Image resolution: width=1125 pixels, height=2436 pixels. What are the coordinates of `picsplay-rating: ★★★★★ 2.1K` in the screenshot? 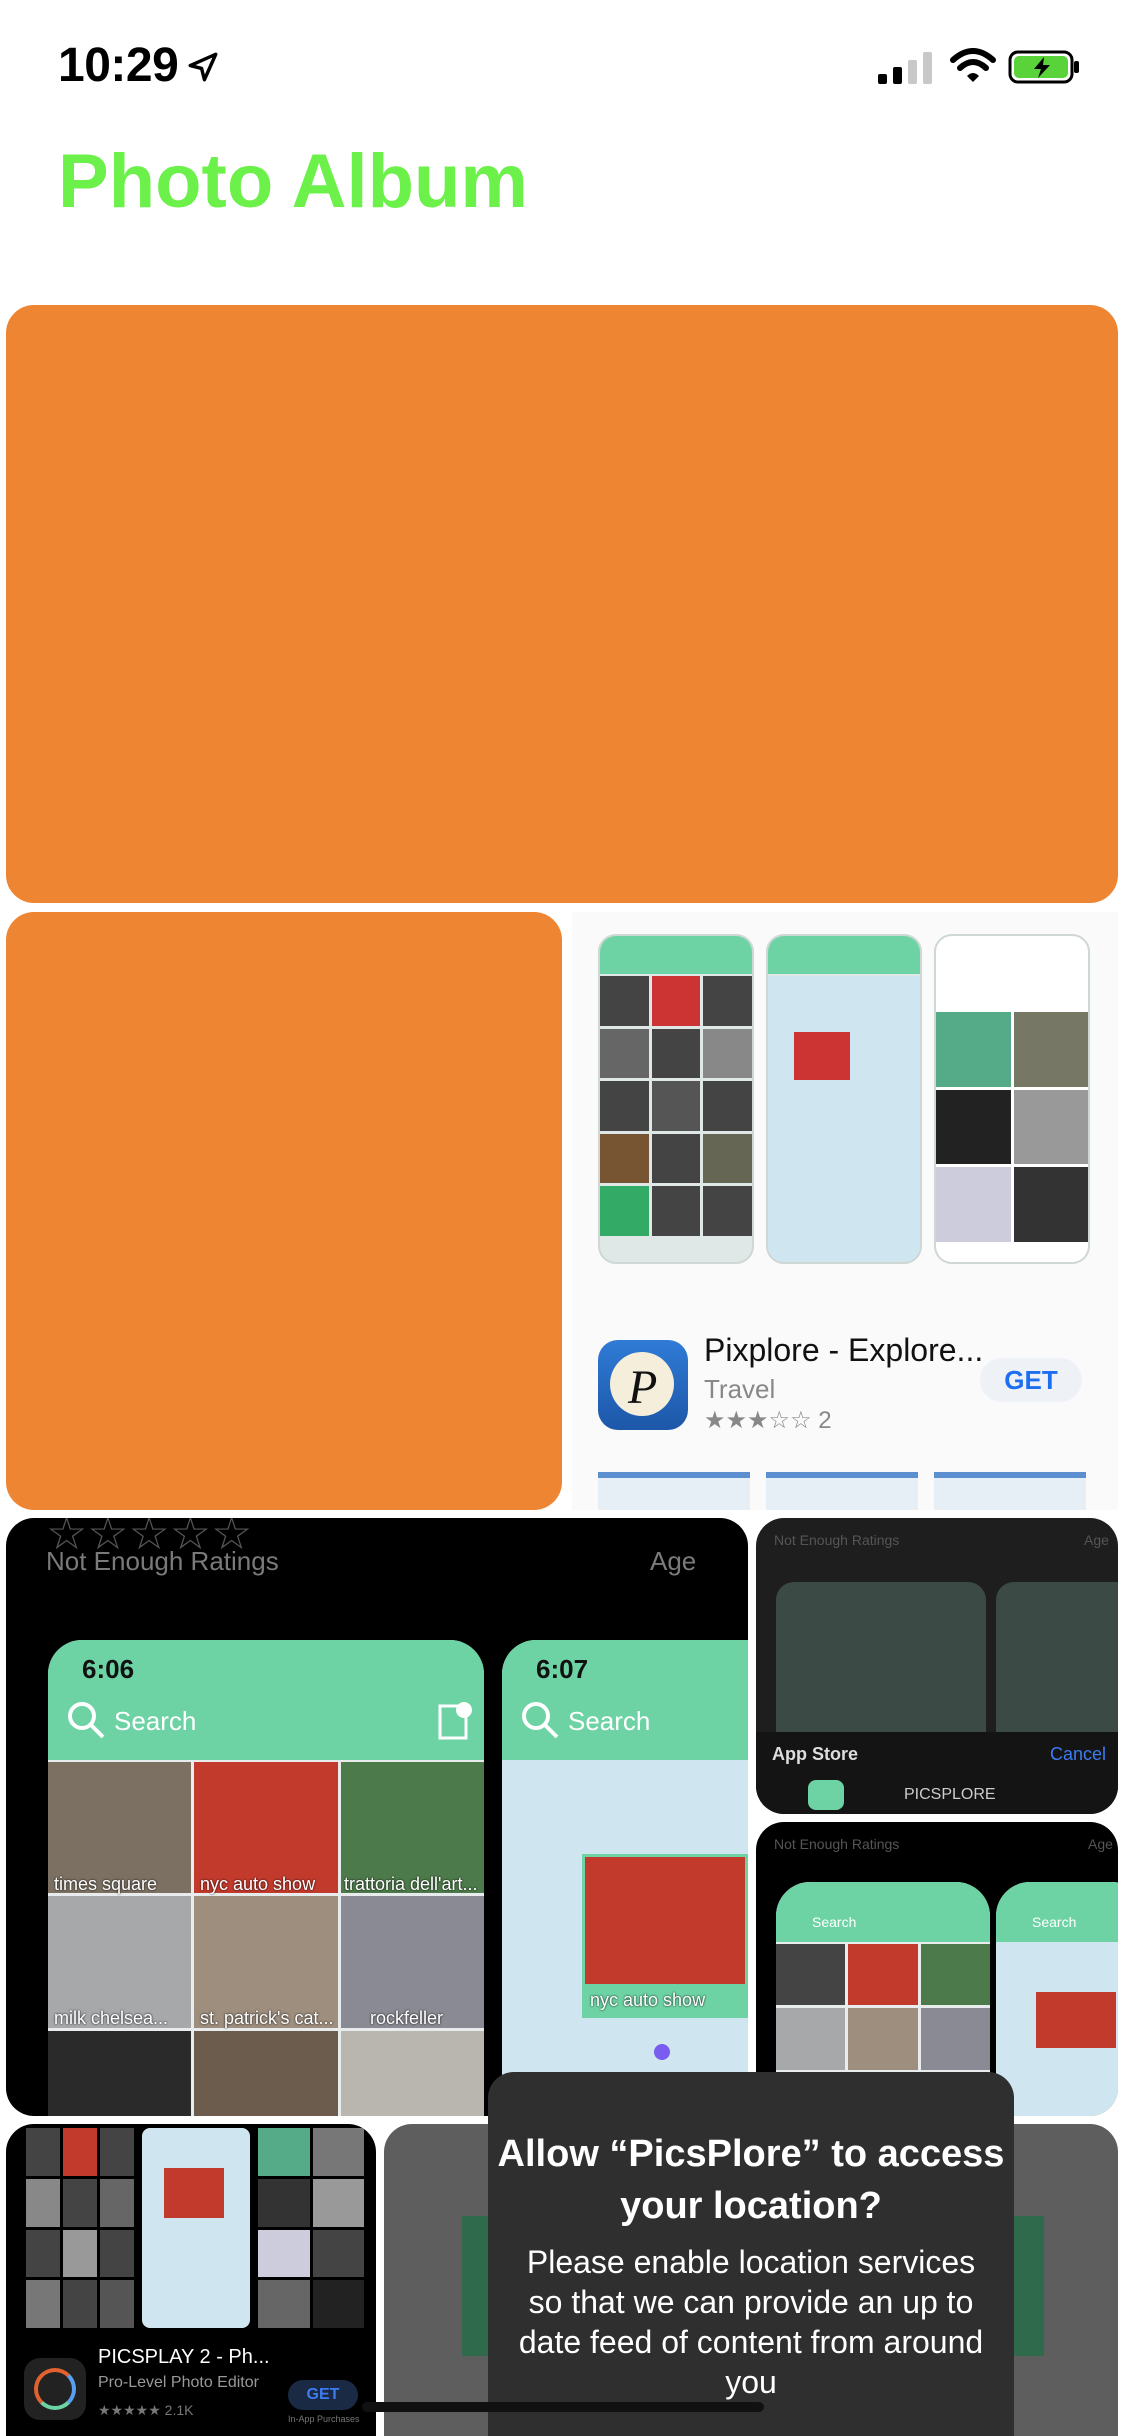 It's located at (146, 2410).